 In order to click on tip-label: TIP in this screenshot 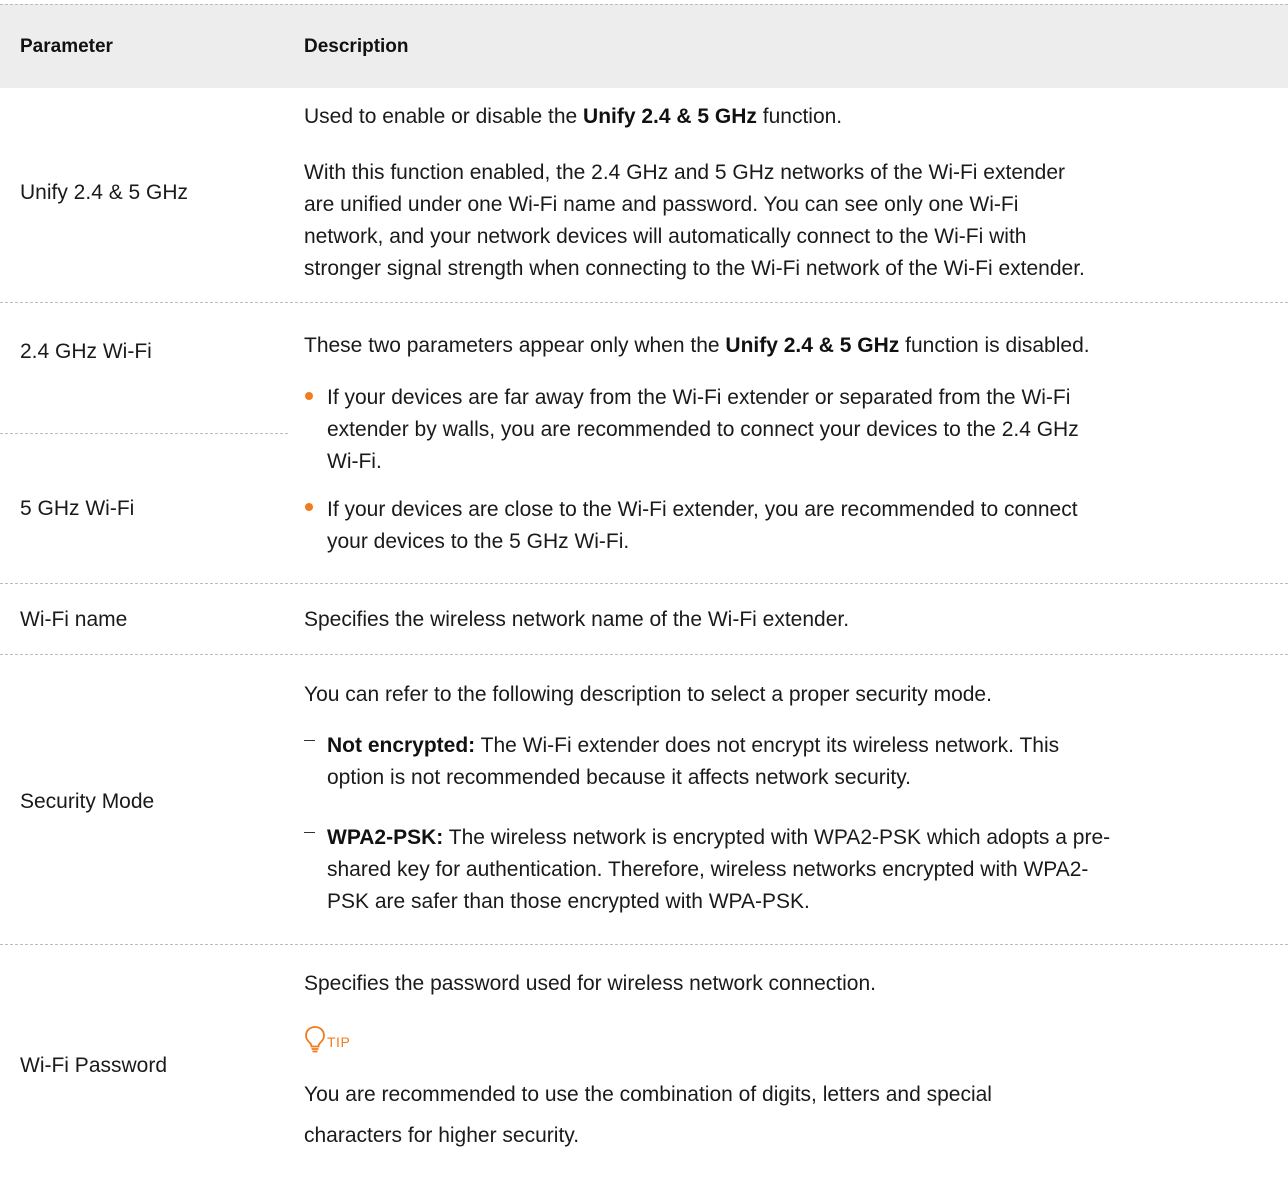, I will do `click(339, 1042)`.